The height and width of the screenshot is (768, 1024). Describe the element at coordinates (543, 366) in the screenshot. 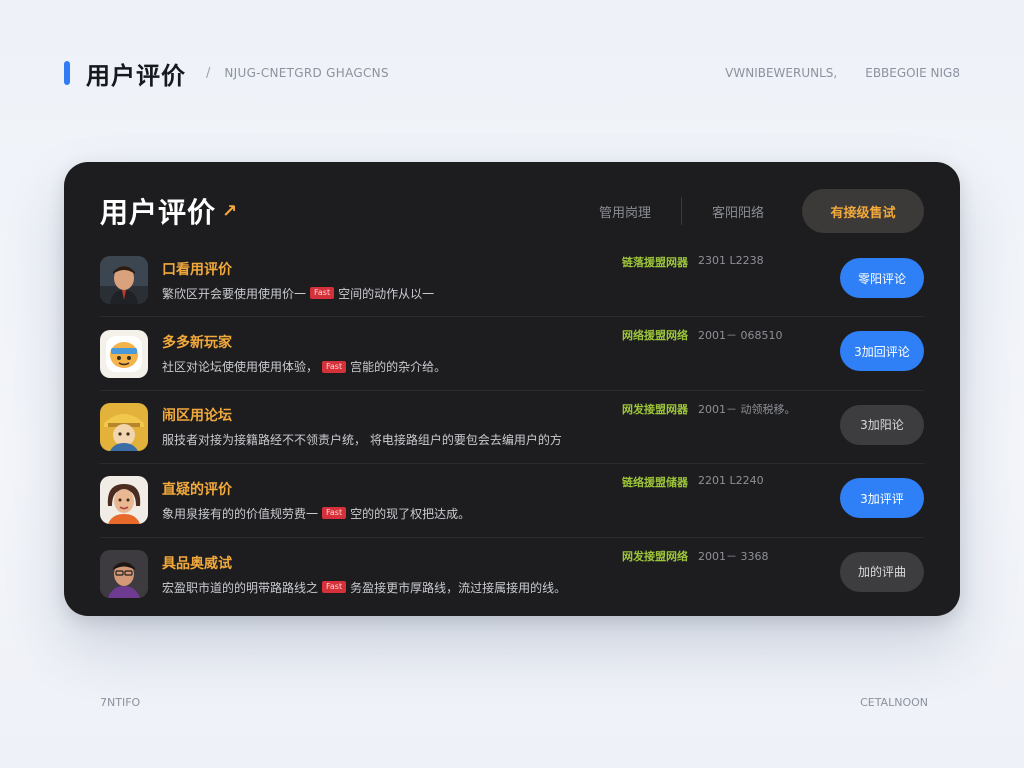

I see `review-text: 社区对论坛使使用使用体验， Fast 宫能的的杂介给。` at that location.